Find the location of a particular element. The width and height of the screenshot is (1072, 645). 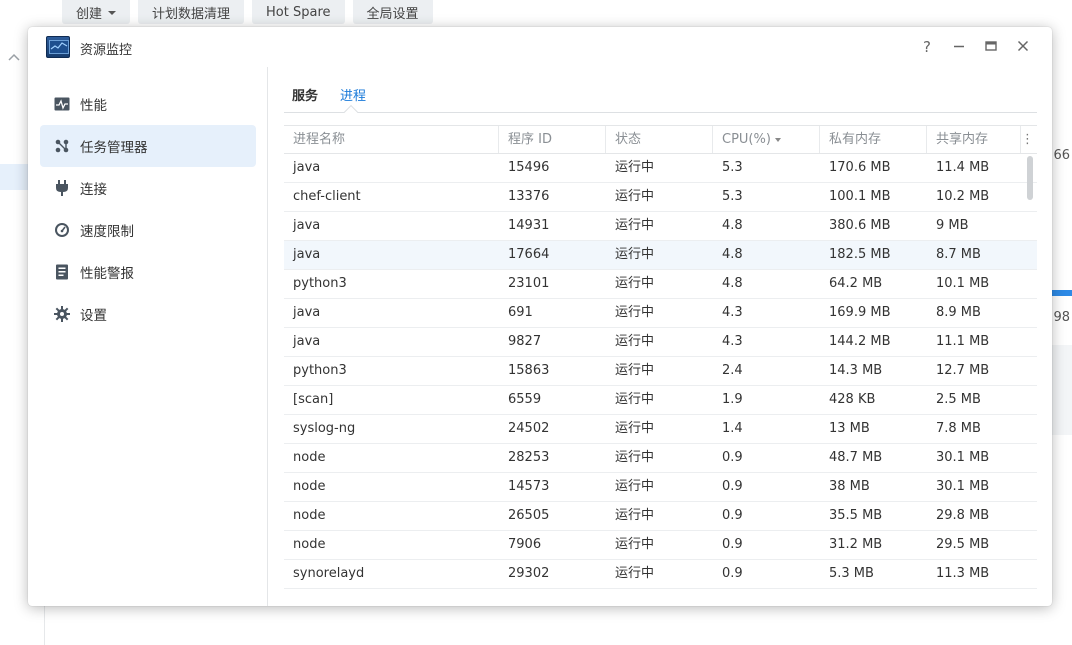

cell-shared-memory: 30.1 MB is located at coordinates (963, 457).